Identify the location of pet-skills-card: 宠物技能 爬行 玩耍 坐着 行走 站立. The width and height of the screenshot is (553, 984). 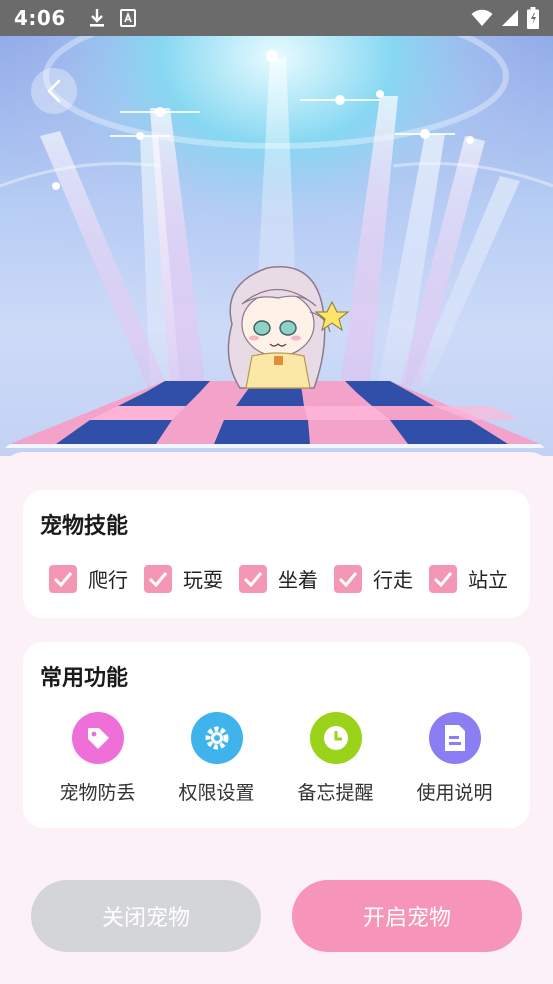
(276, 554).